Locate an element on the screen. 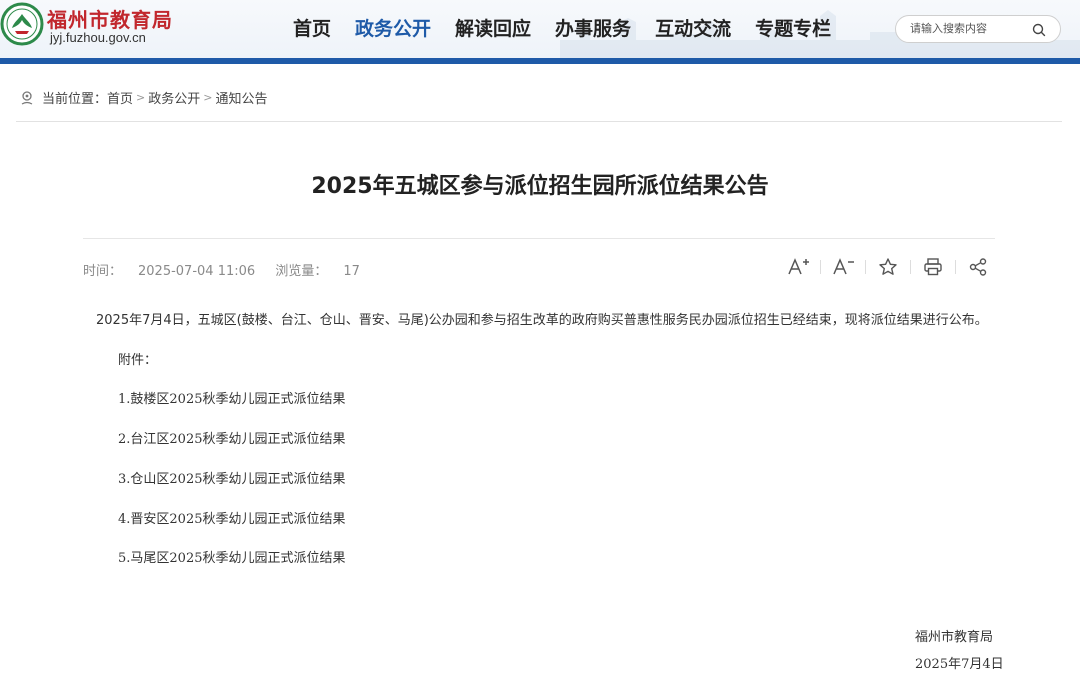  print-icon is located at coordinates (933, 267).